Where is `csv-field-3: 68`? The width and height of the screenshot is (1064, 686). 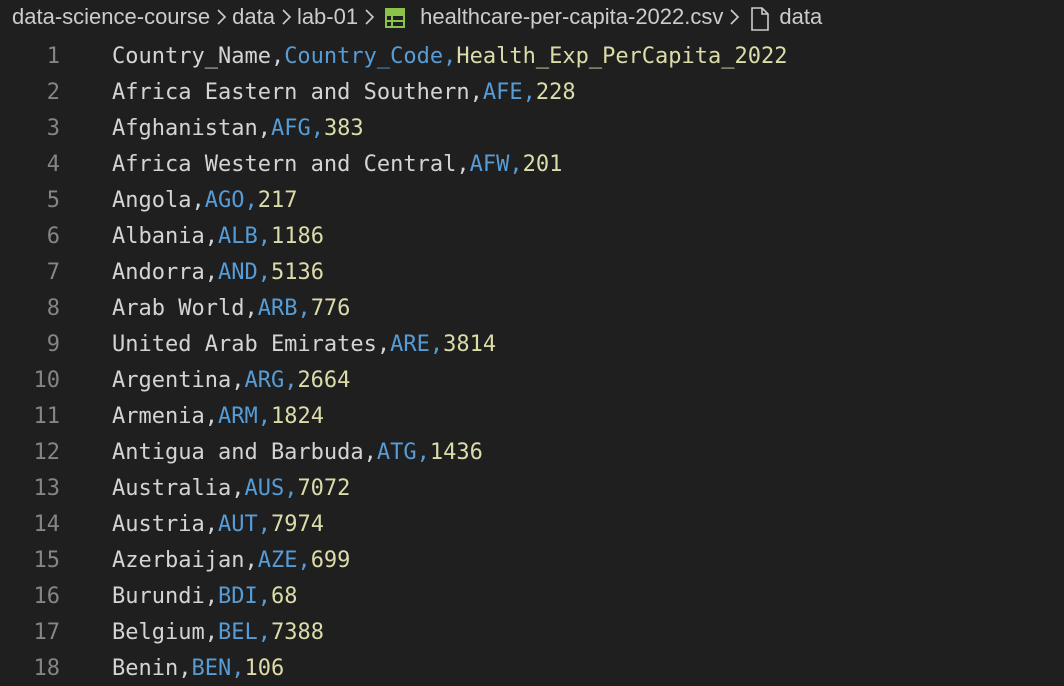
csv-field-3: 68 is located at coordinates (284, 596).